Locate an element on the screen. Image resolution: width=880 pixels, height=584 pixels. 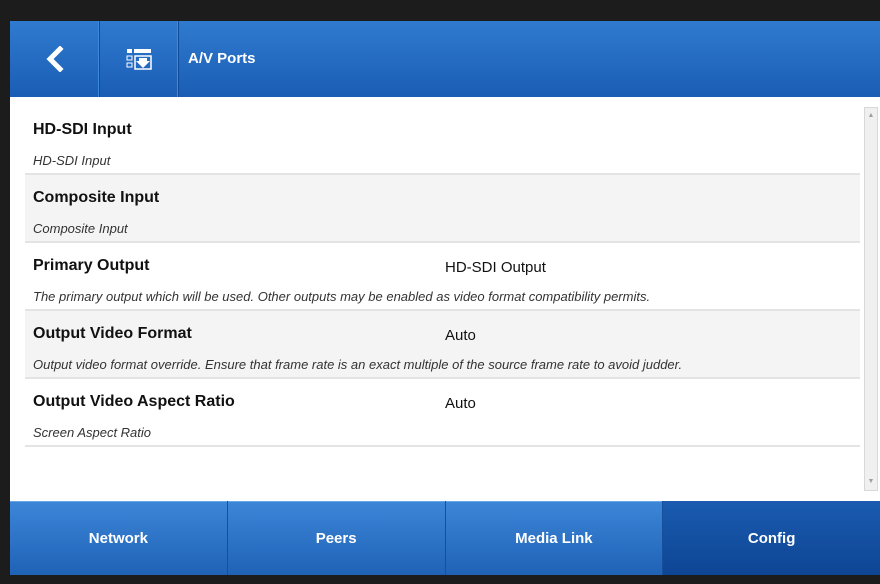
download-list-icon is located at coordinates (139, 59).